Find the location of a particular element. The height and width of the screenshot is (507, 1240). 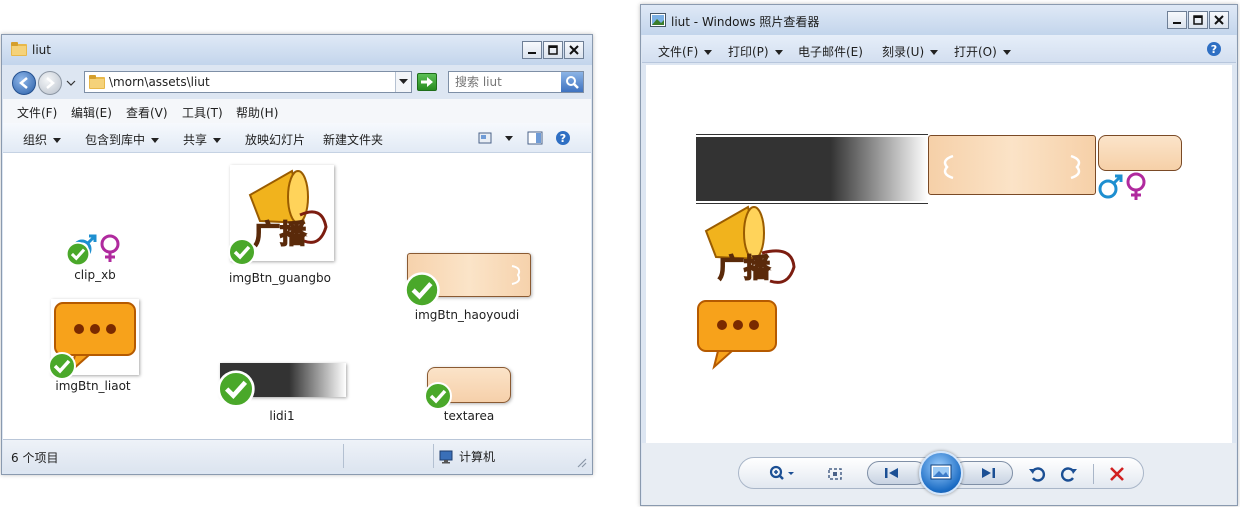

forward-arrow-icon is located at coordinates (50, 83).